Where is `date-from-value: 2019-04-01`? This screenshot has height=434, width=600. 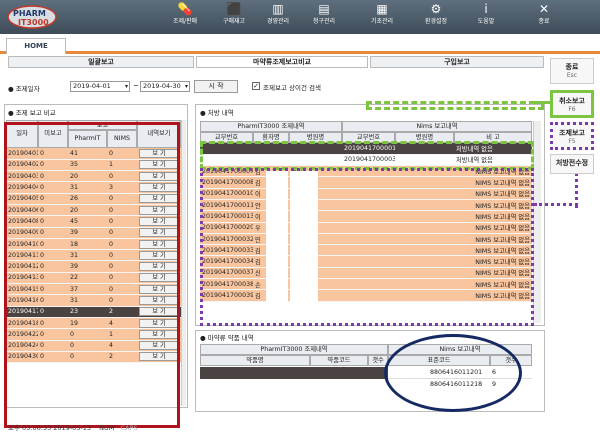
date-from-value: 2019-04-01 is located at coordinates (92, 86).